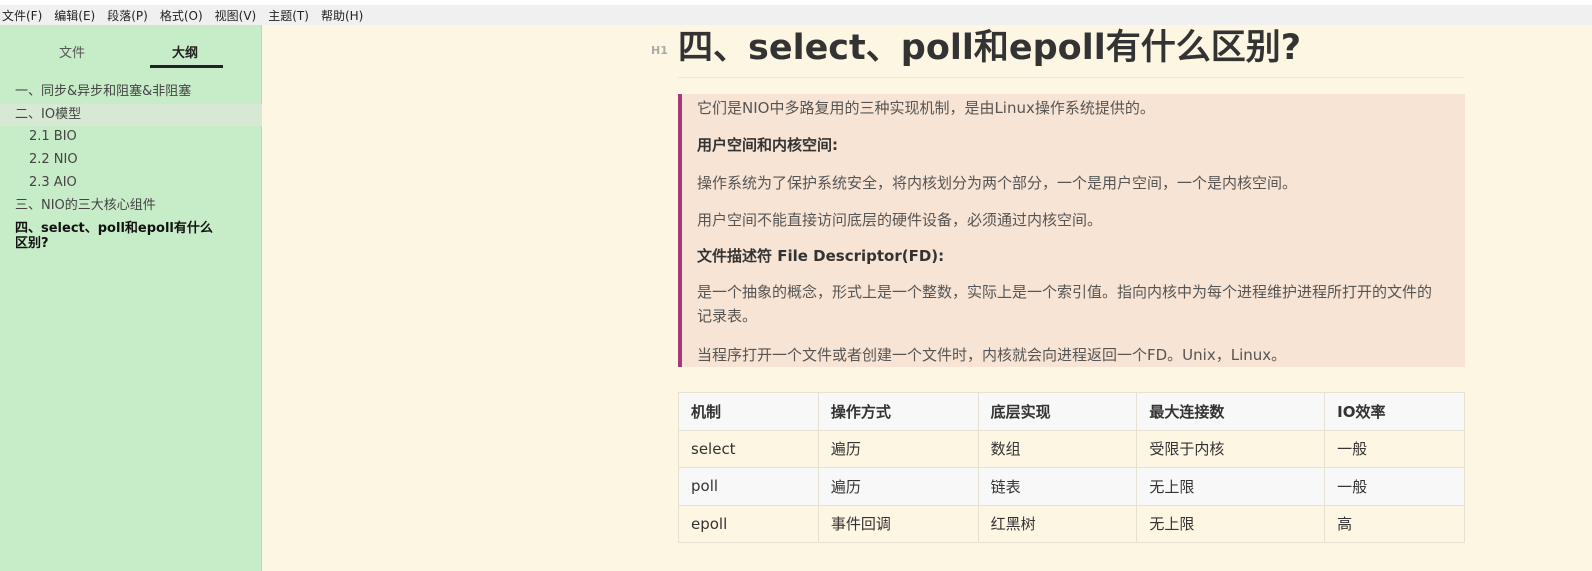  What do you see at coordinates (74, 15) in the screenshot?
I see `menu-edit: 编辑(E)` at bounding box center [74, 15].